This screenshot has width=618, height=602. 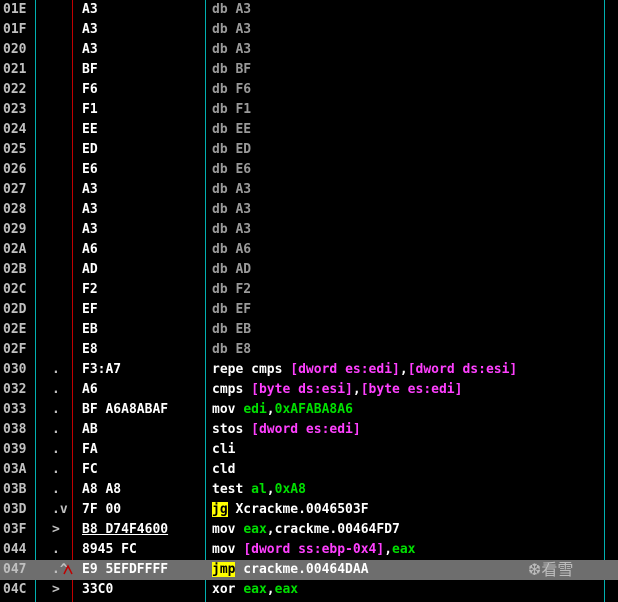 I want to click on disasm-token: stos, so click(x=232, y=429).